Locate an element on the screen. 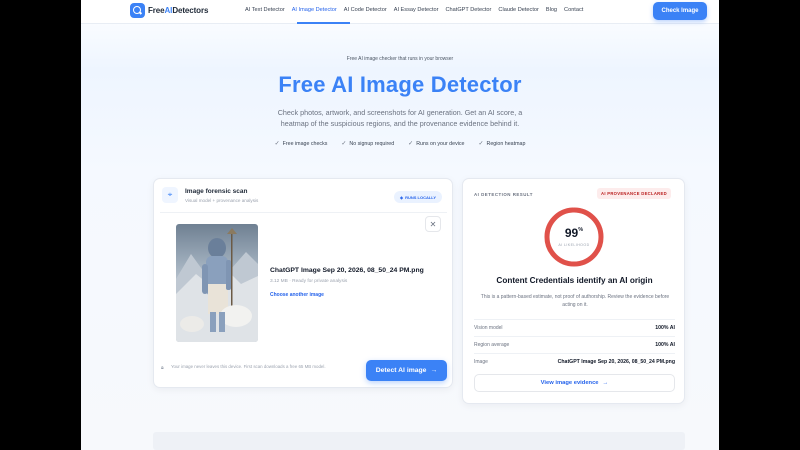  result-row-region-average: Region average 100% AI is located at coordinates (574, 344).